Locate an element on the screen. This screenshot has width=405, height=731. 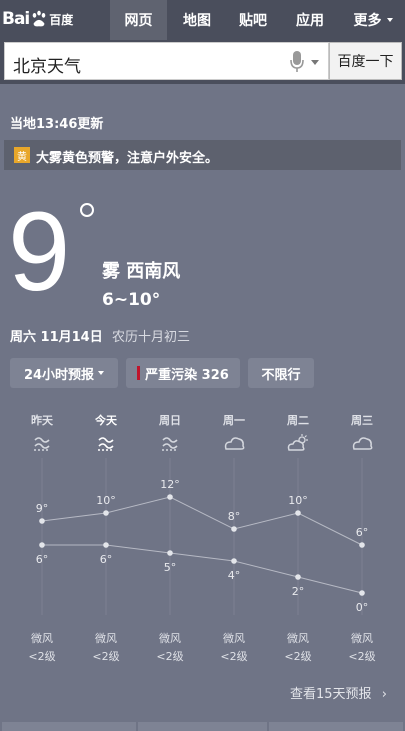
weather-condition: 雾 西南风 is located at coordinates (141, 271).